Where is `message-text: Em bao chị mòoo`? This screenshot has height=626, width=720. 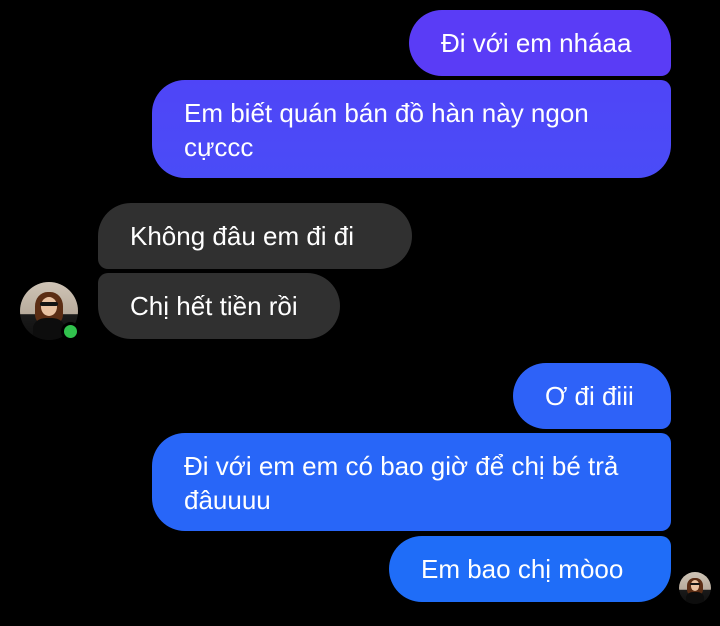 message-text: Em bao chị mòoo is located at coordinates (522, 569).